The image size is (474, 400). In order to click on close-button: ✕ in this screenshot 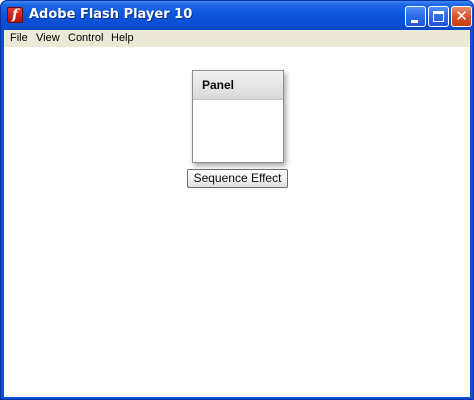, I will do `click(461, 16)`.